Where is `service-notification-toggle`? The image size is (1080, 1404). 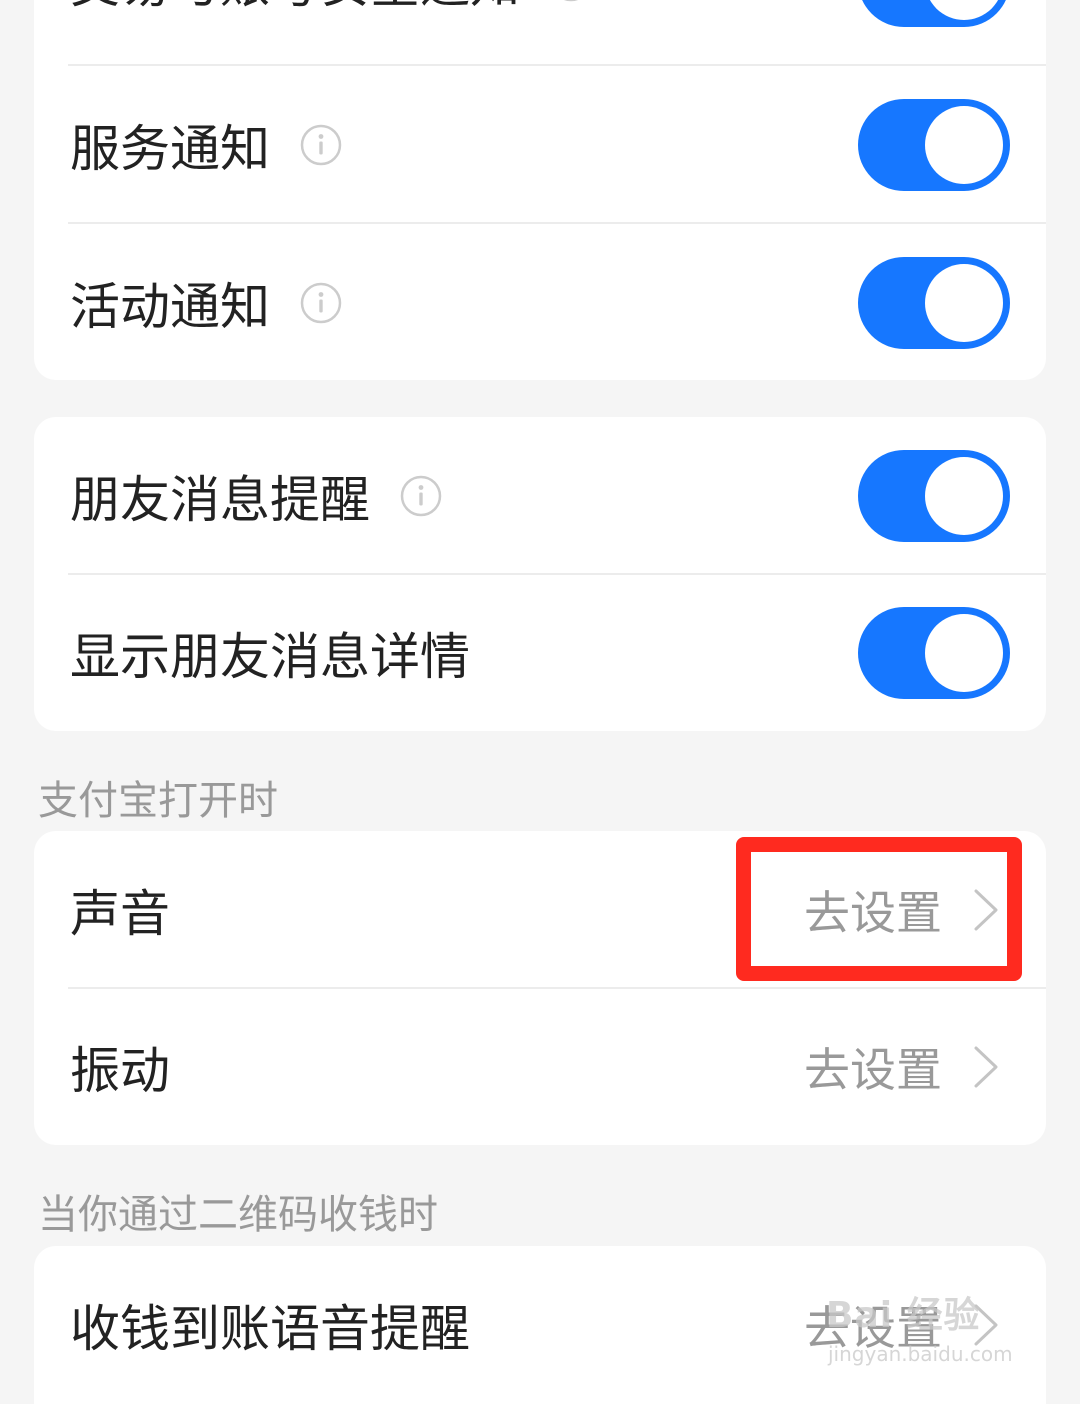 service-notification-toggle is located at coordinates (934, 145).